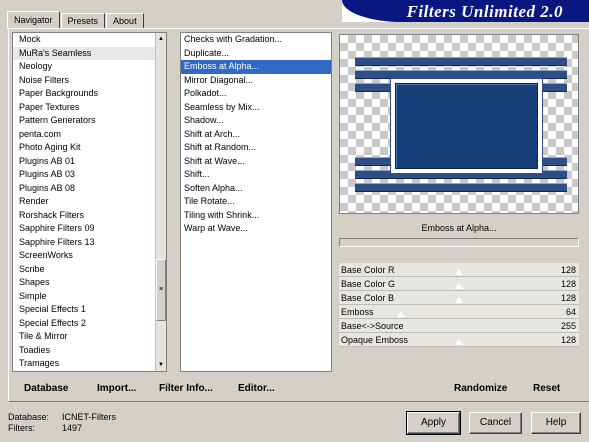 The image size is (589, 442). What do you see at coordinates (33, 20) in the screenshot?
I see `tab-navigator: Navigator` at bounding box center [33, 20].